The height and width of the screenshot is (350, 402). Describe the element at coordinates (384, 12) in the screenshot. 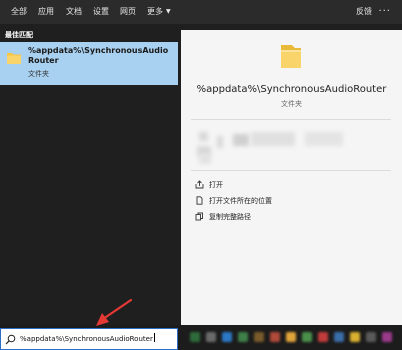

I see `ellipsis-icon: ···` at that location.